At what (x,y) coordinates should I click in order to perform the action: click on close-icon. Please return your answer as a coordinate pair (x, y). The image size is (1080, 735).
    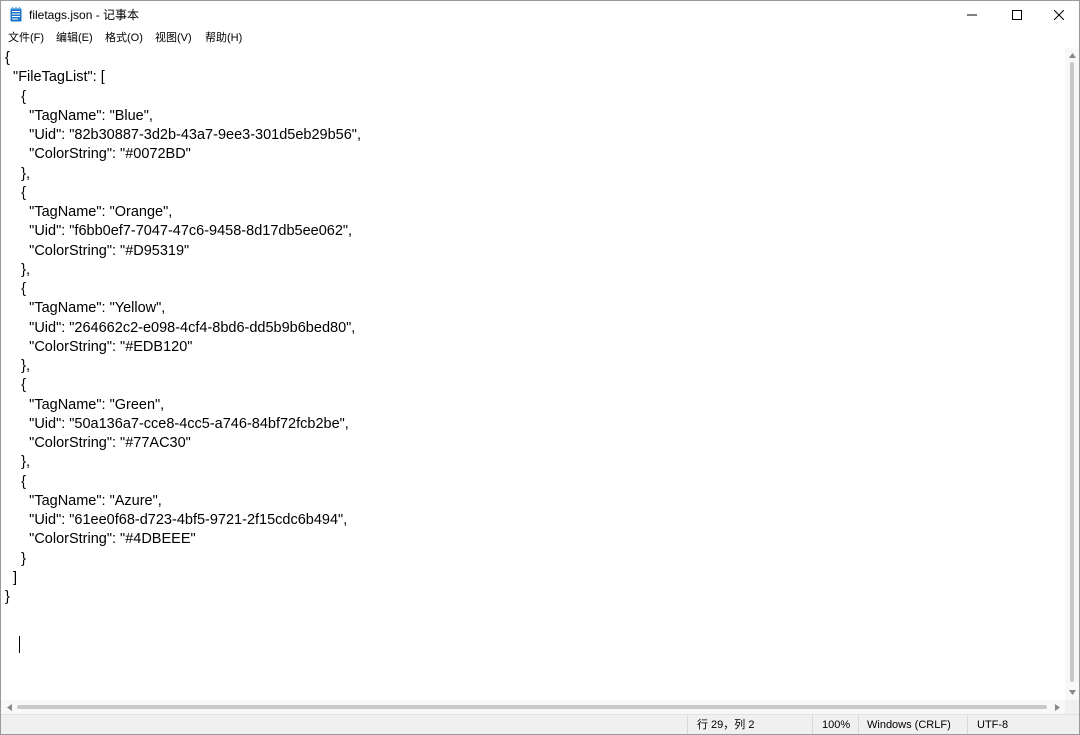
    Looking at the image, I should click on (1059, 15).